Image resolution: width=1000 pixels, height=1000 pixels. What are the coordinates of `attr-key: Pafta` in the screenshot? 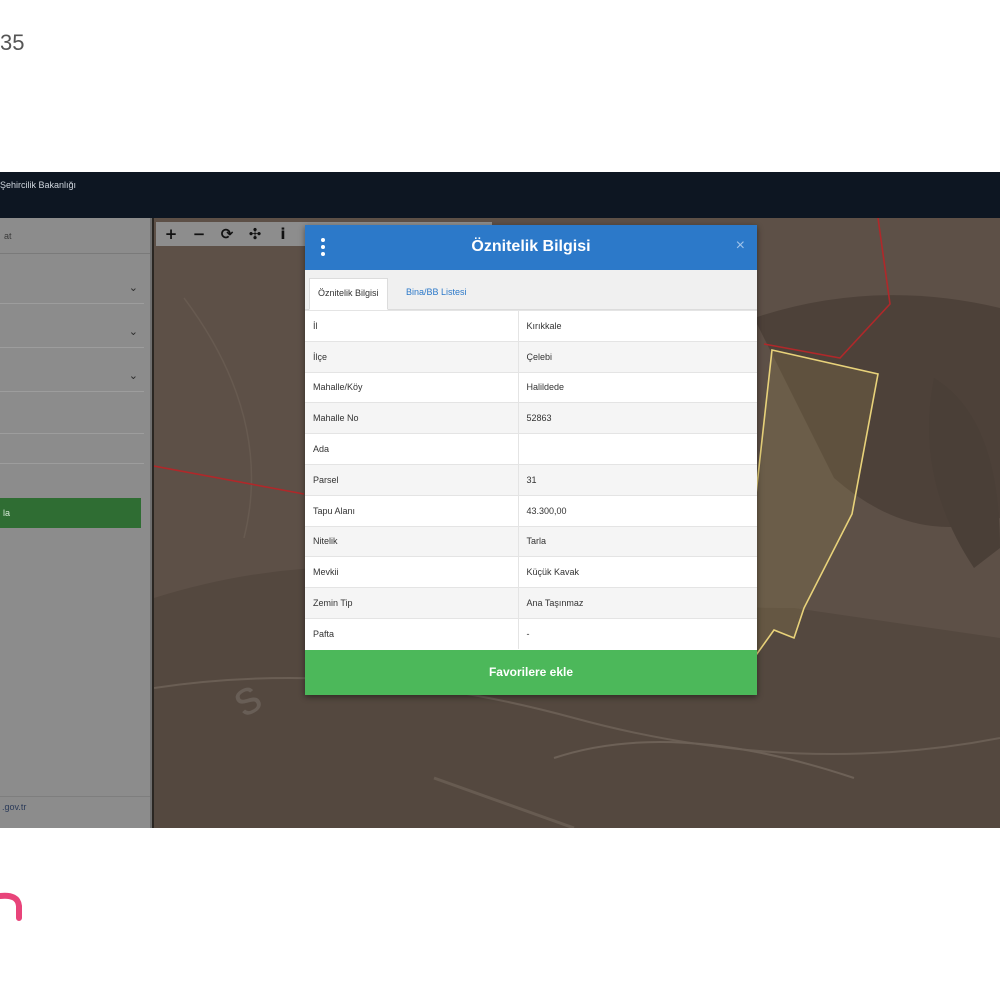 It's located at (412, 633).